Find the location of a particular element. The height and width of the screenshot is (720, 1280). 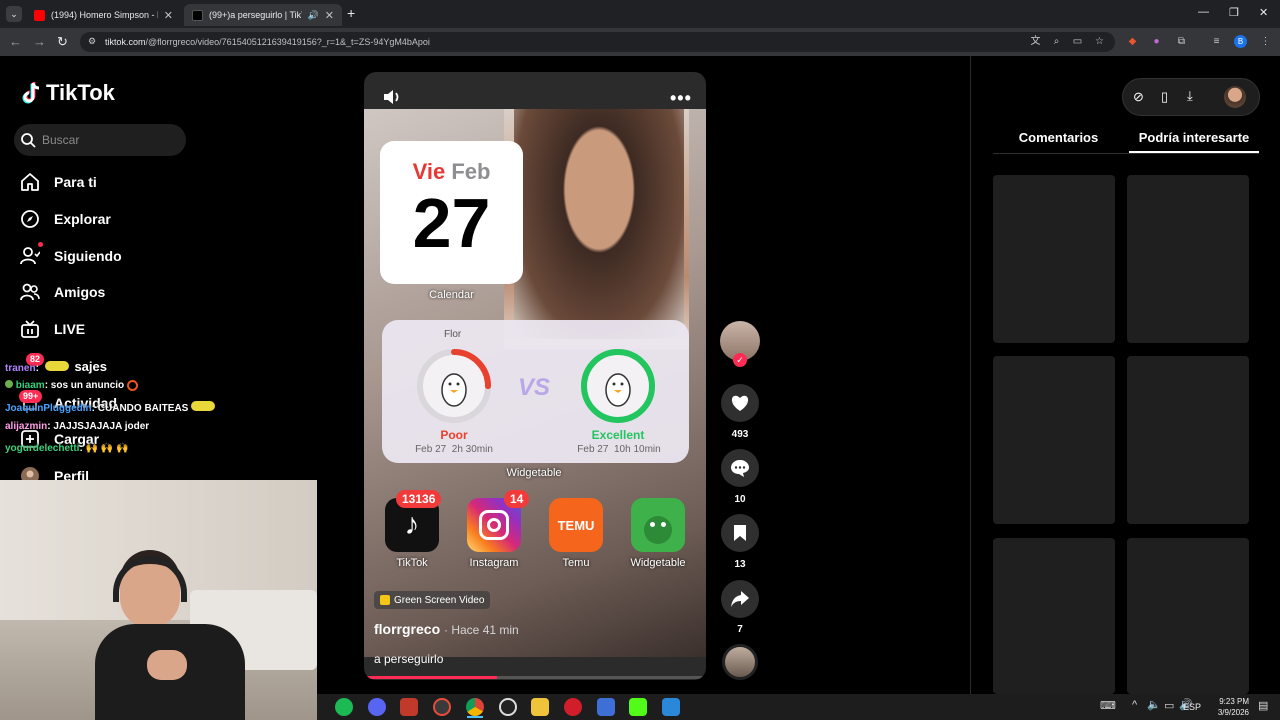

spotify-icon is located at coordinates (344, 707).